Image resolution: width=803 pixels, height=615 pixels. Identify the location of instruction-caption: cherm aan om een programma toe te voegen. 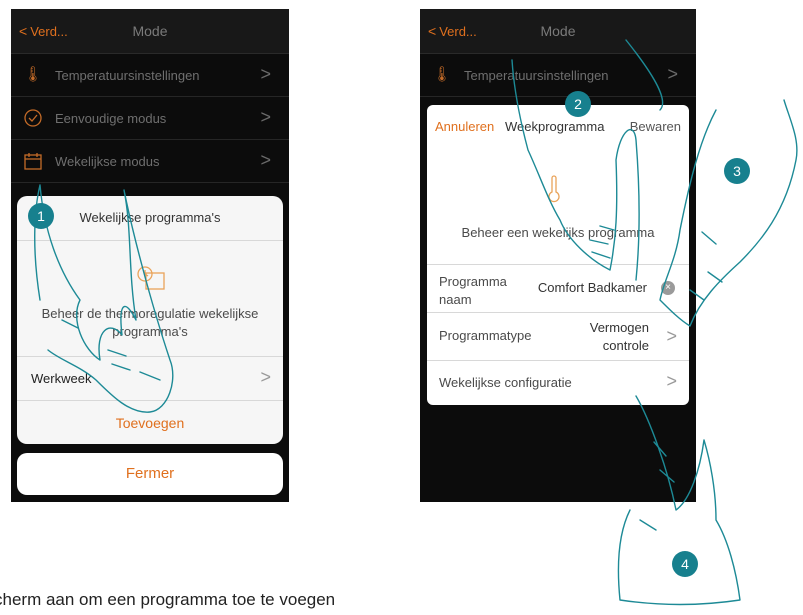
(168, 599).